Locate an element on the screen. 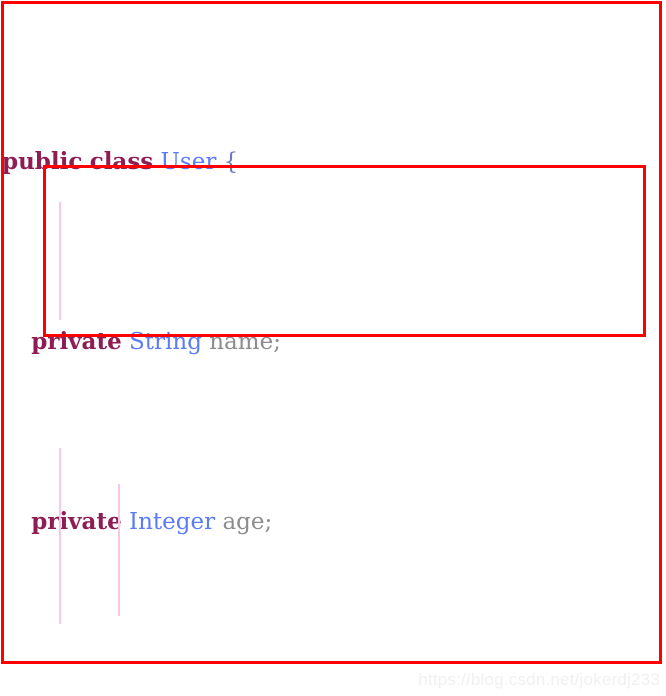 Image resolution: width=666 pixels, height=696 pixels. code-line-field-name: private String name; is located at coordinates (333, 342).